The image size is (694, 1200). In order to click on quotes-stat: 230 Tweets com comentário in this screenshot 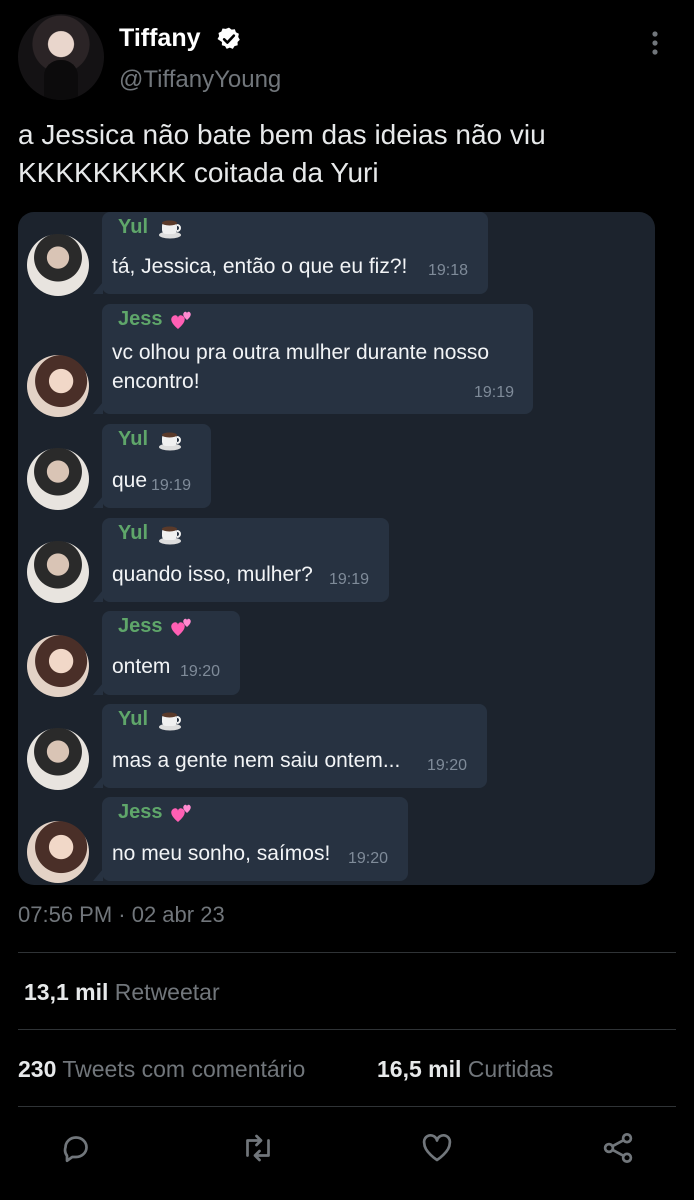, I will do `click(161, 1069)`.